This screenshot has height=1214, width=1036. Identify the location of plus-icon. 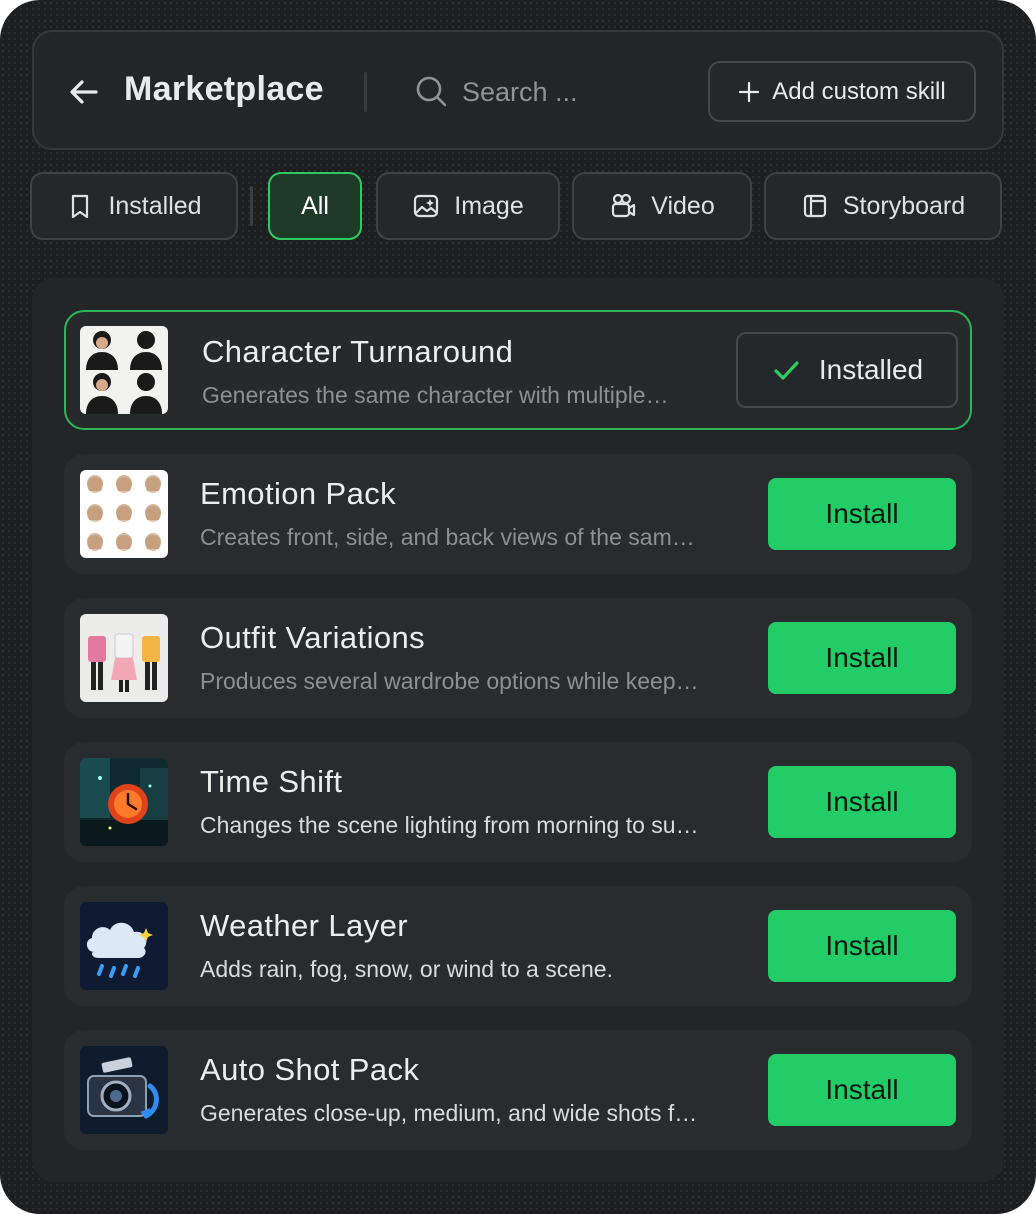
(749, 91).